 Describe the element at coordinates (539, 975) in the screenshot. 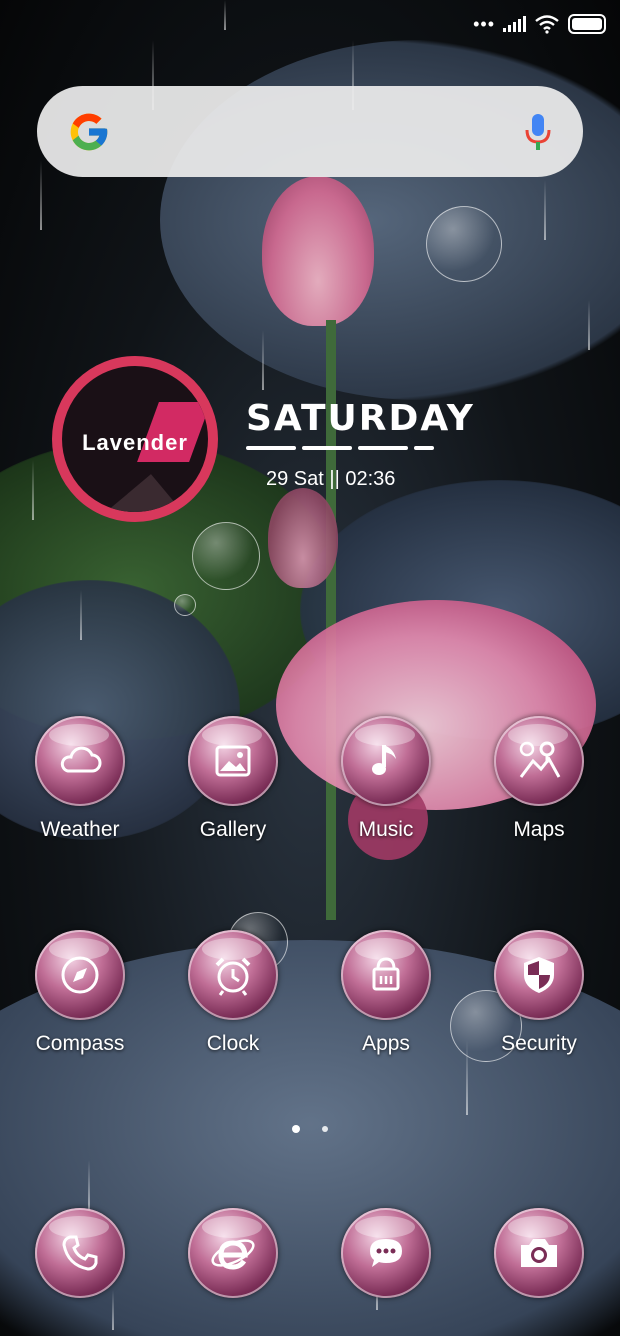

I see `shield-icon` at that location.